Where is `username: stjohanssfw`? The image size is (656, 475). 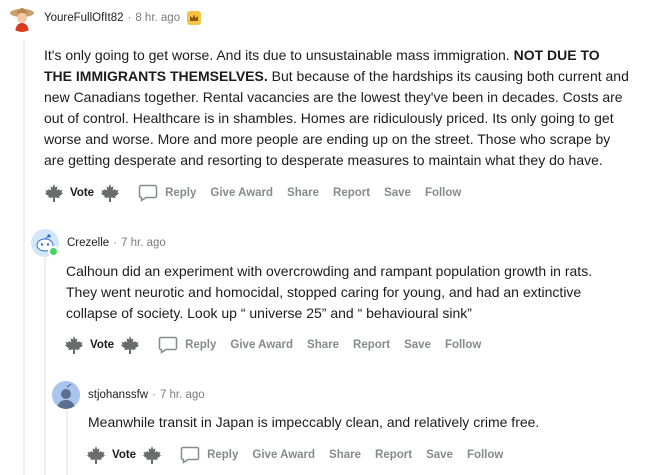 username: stjohanssfw is located at coordinates (118, 395).